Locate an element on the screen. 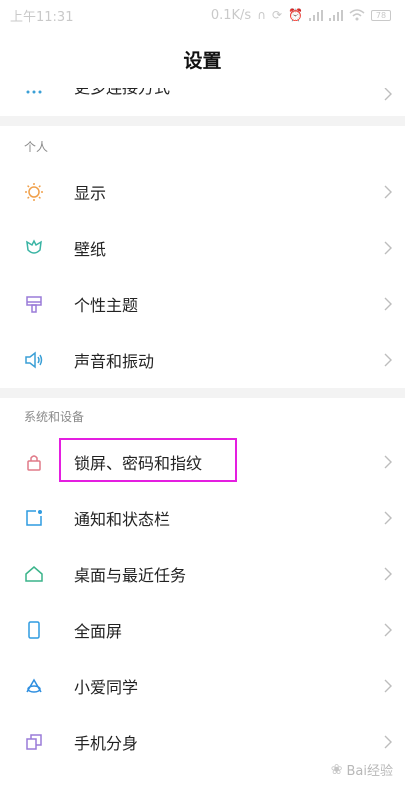 This screenshot has width=405, height=787. settings-item-xiaoai: 小爱同学 is located at coordinates (202, 686).